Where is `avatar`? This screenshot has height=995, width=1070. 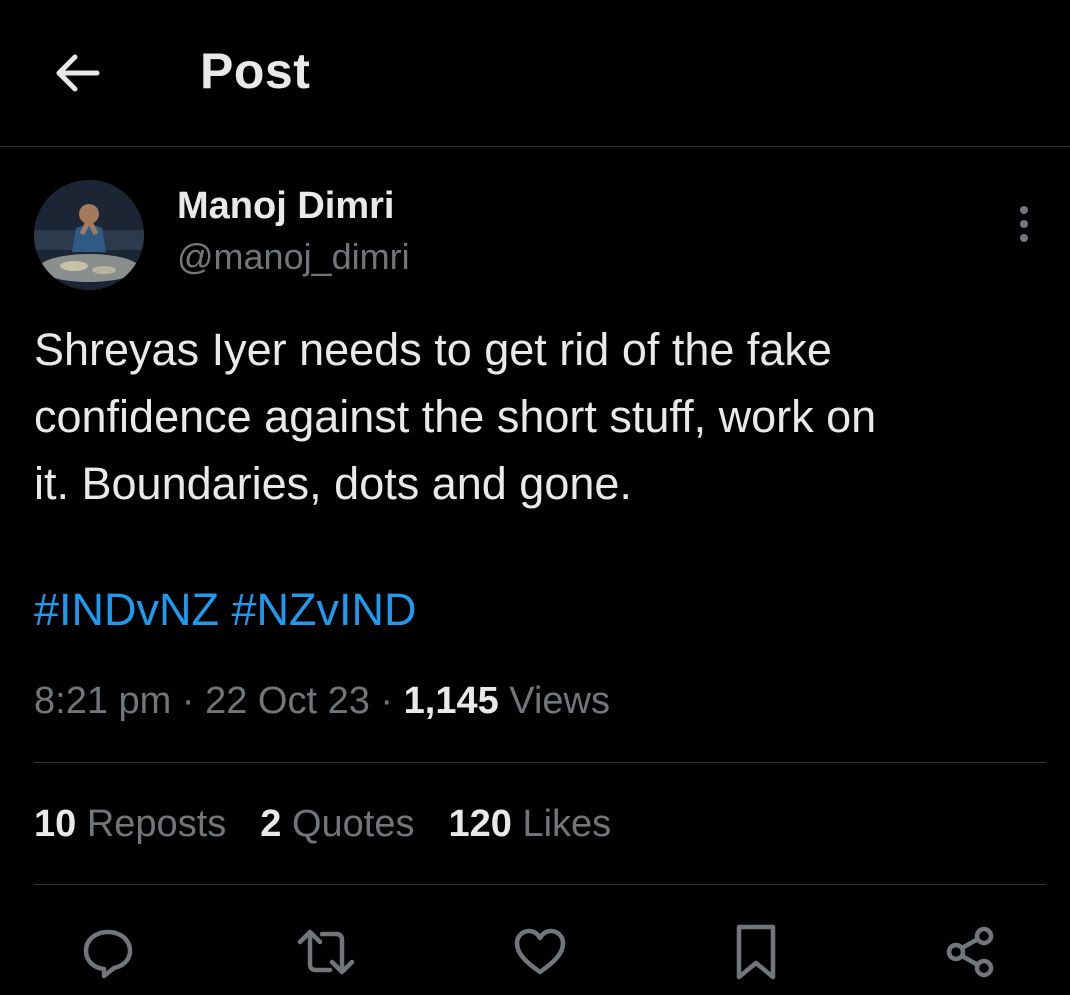
avatar is located at coordinates (89, 235).